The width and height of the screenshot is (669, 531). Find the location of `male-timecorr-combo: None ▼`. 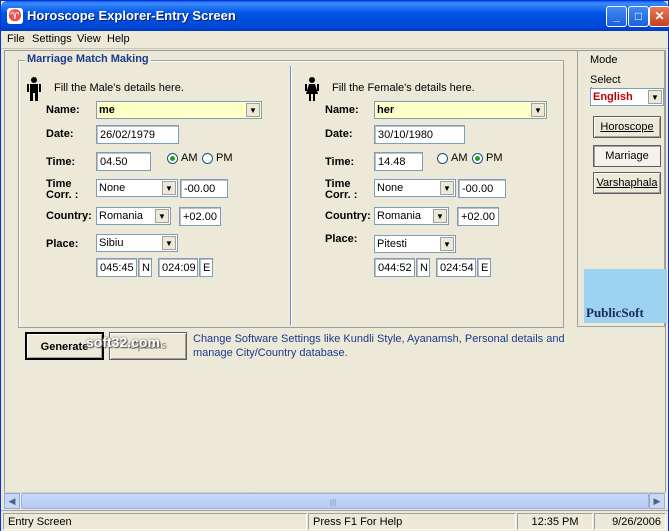

male-timecorr-combo: None ▼ is located at coordinates (137, 188).